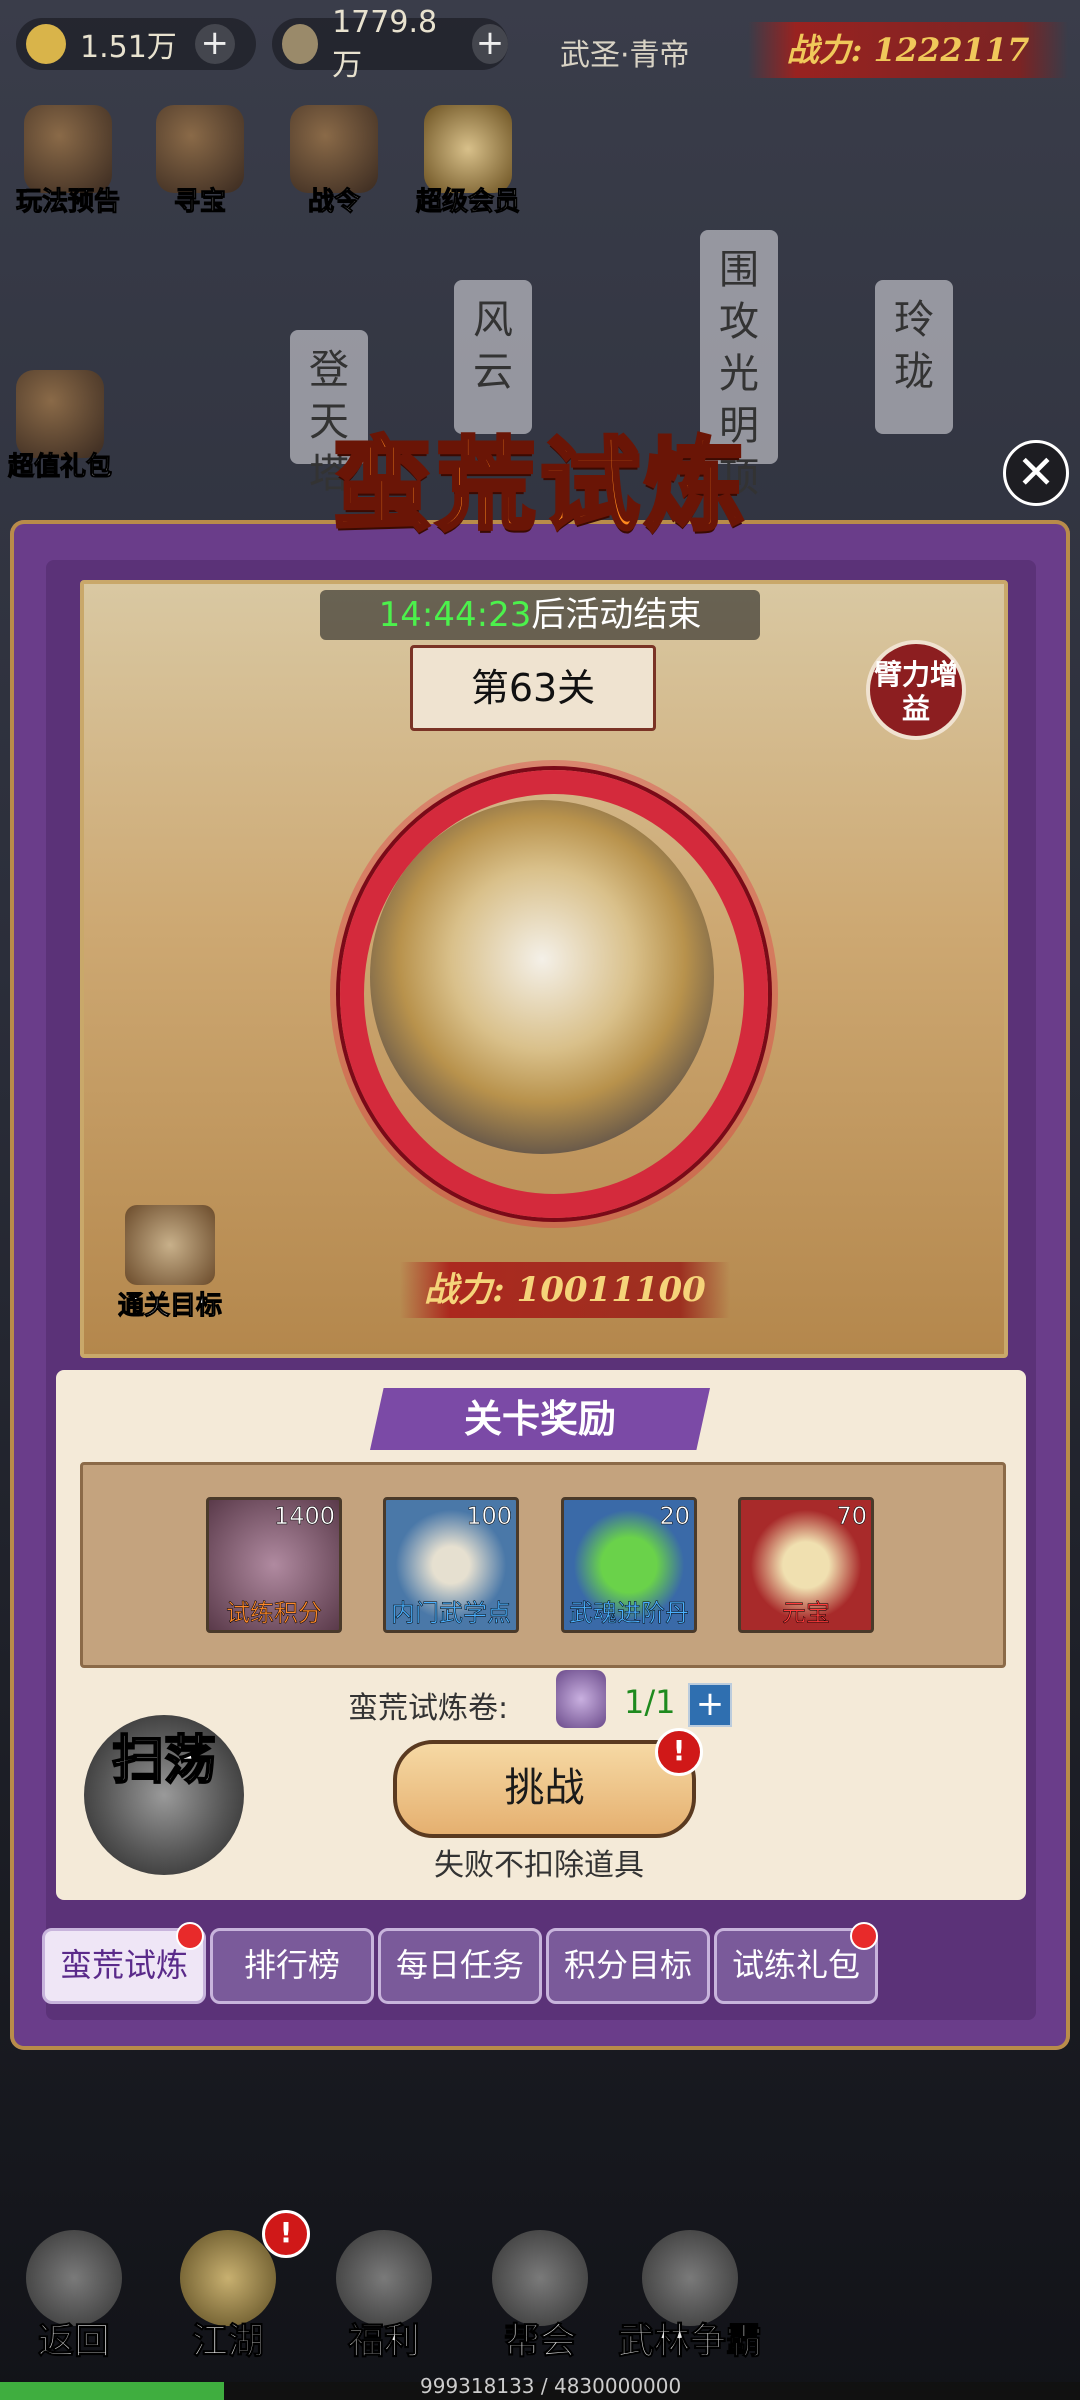  What do you see at coordinates (169, 1306) in the screenshot?
I see `clear-goal-label: 通关目标` at bounding box center [169, 1306].